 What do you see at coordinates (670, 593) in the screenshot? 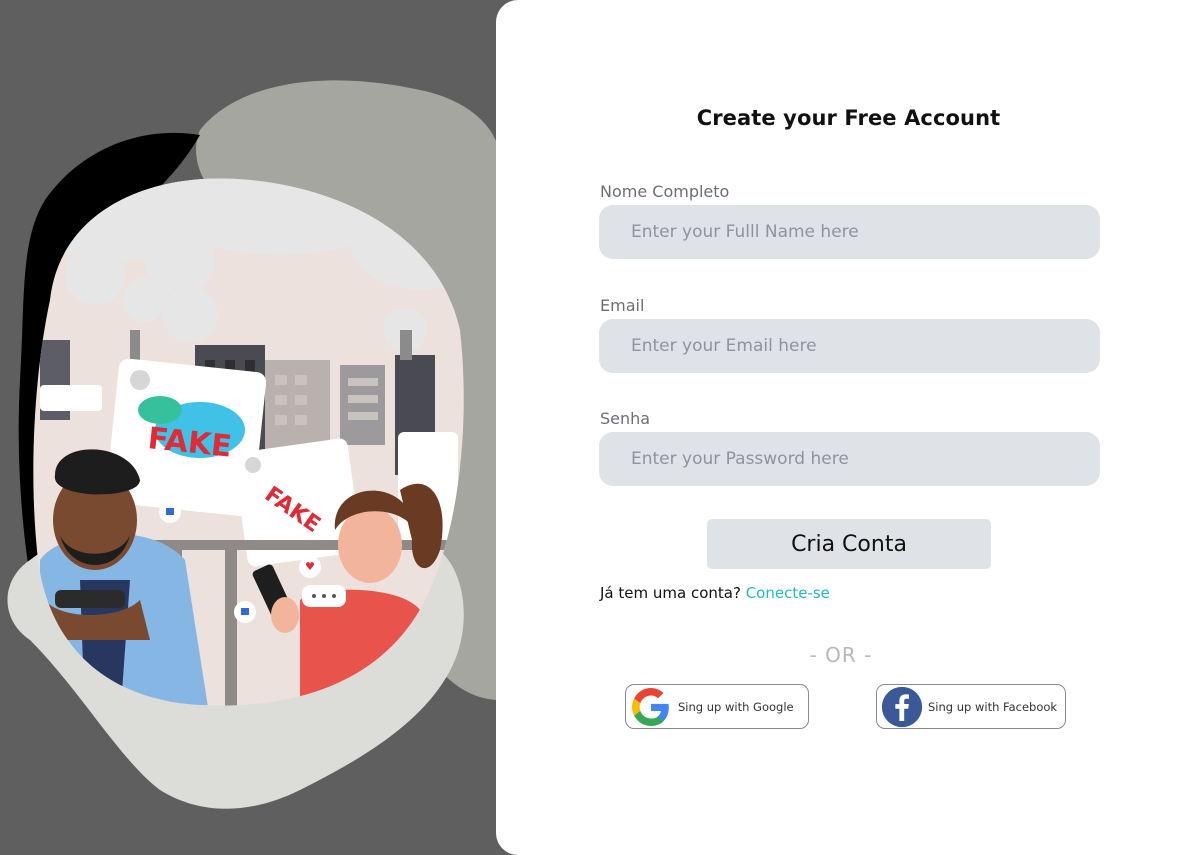
I see `login-prompt-text: Já tem uma conta?` at bounding box center [670, 593].